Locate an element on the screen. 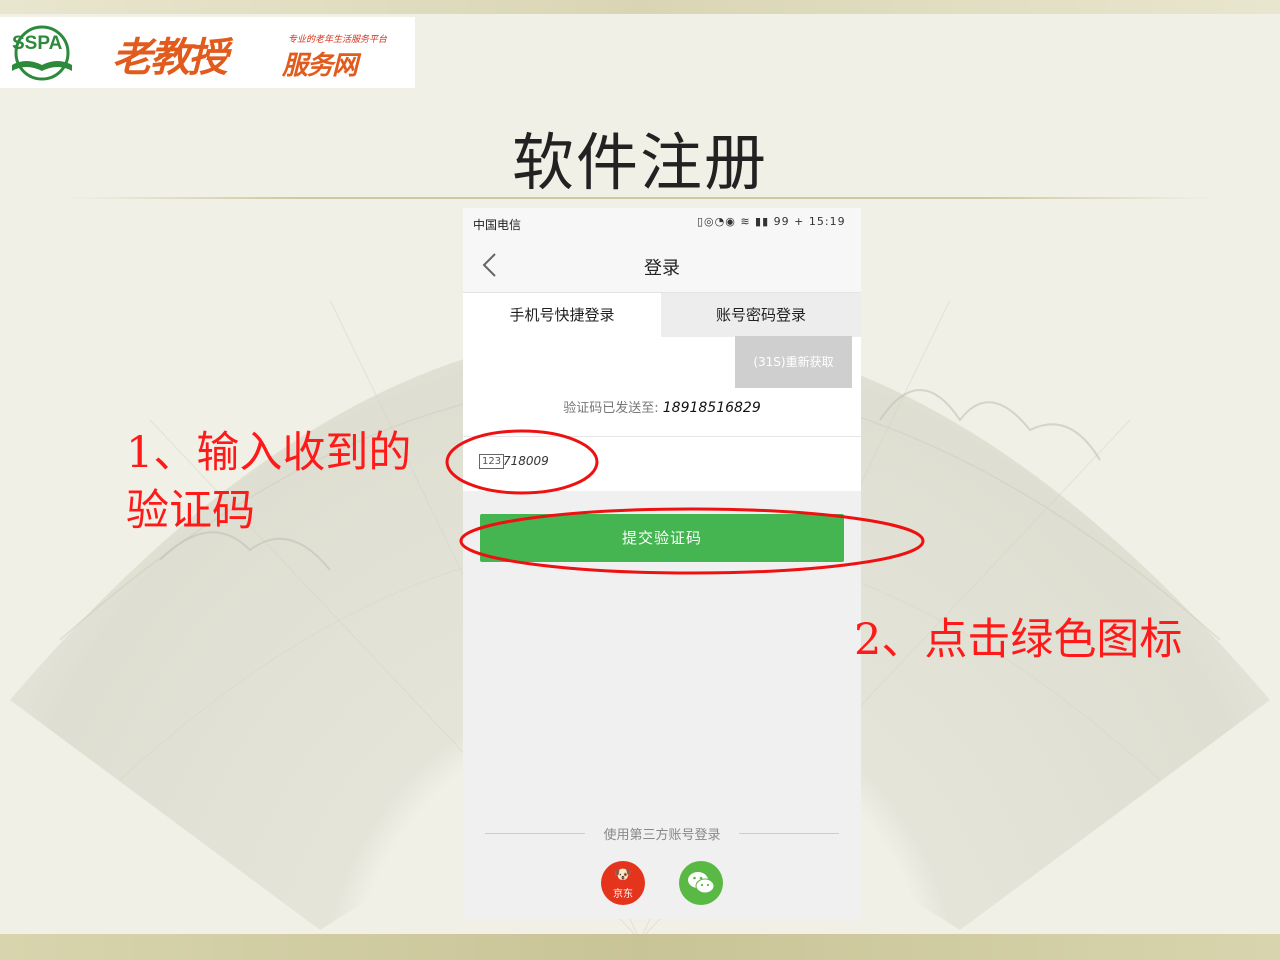 The image size is (1280, 960). status-icons: ▯◎◔◉ ≋ ▮▮ 99 + 15:19 is located at coordinates (771, 221).